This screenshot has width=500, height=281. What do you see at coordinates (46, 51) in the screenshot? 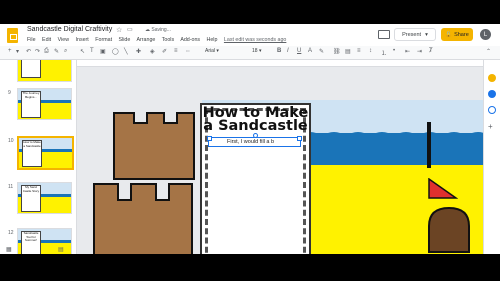
I see `print-icon: ⎙` at bounding box center [46, 51].